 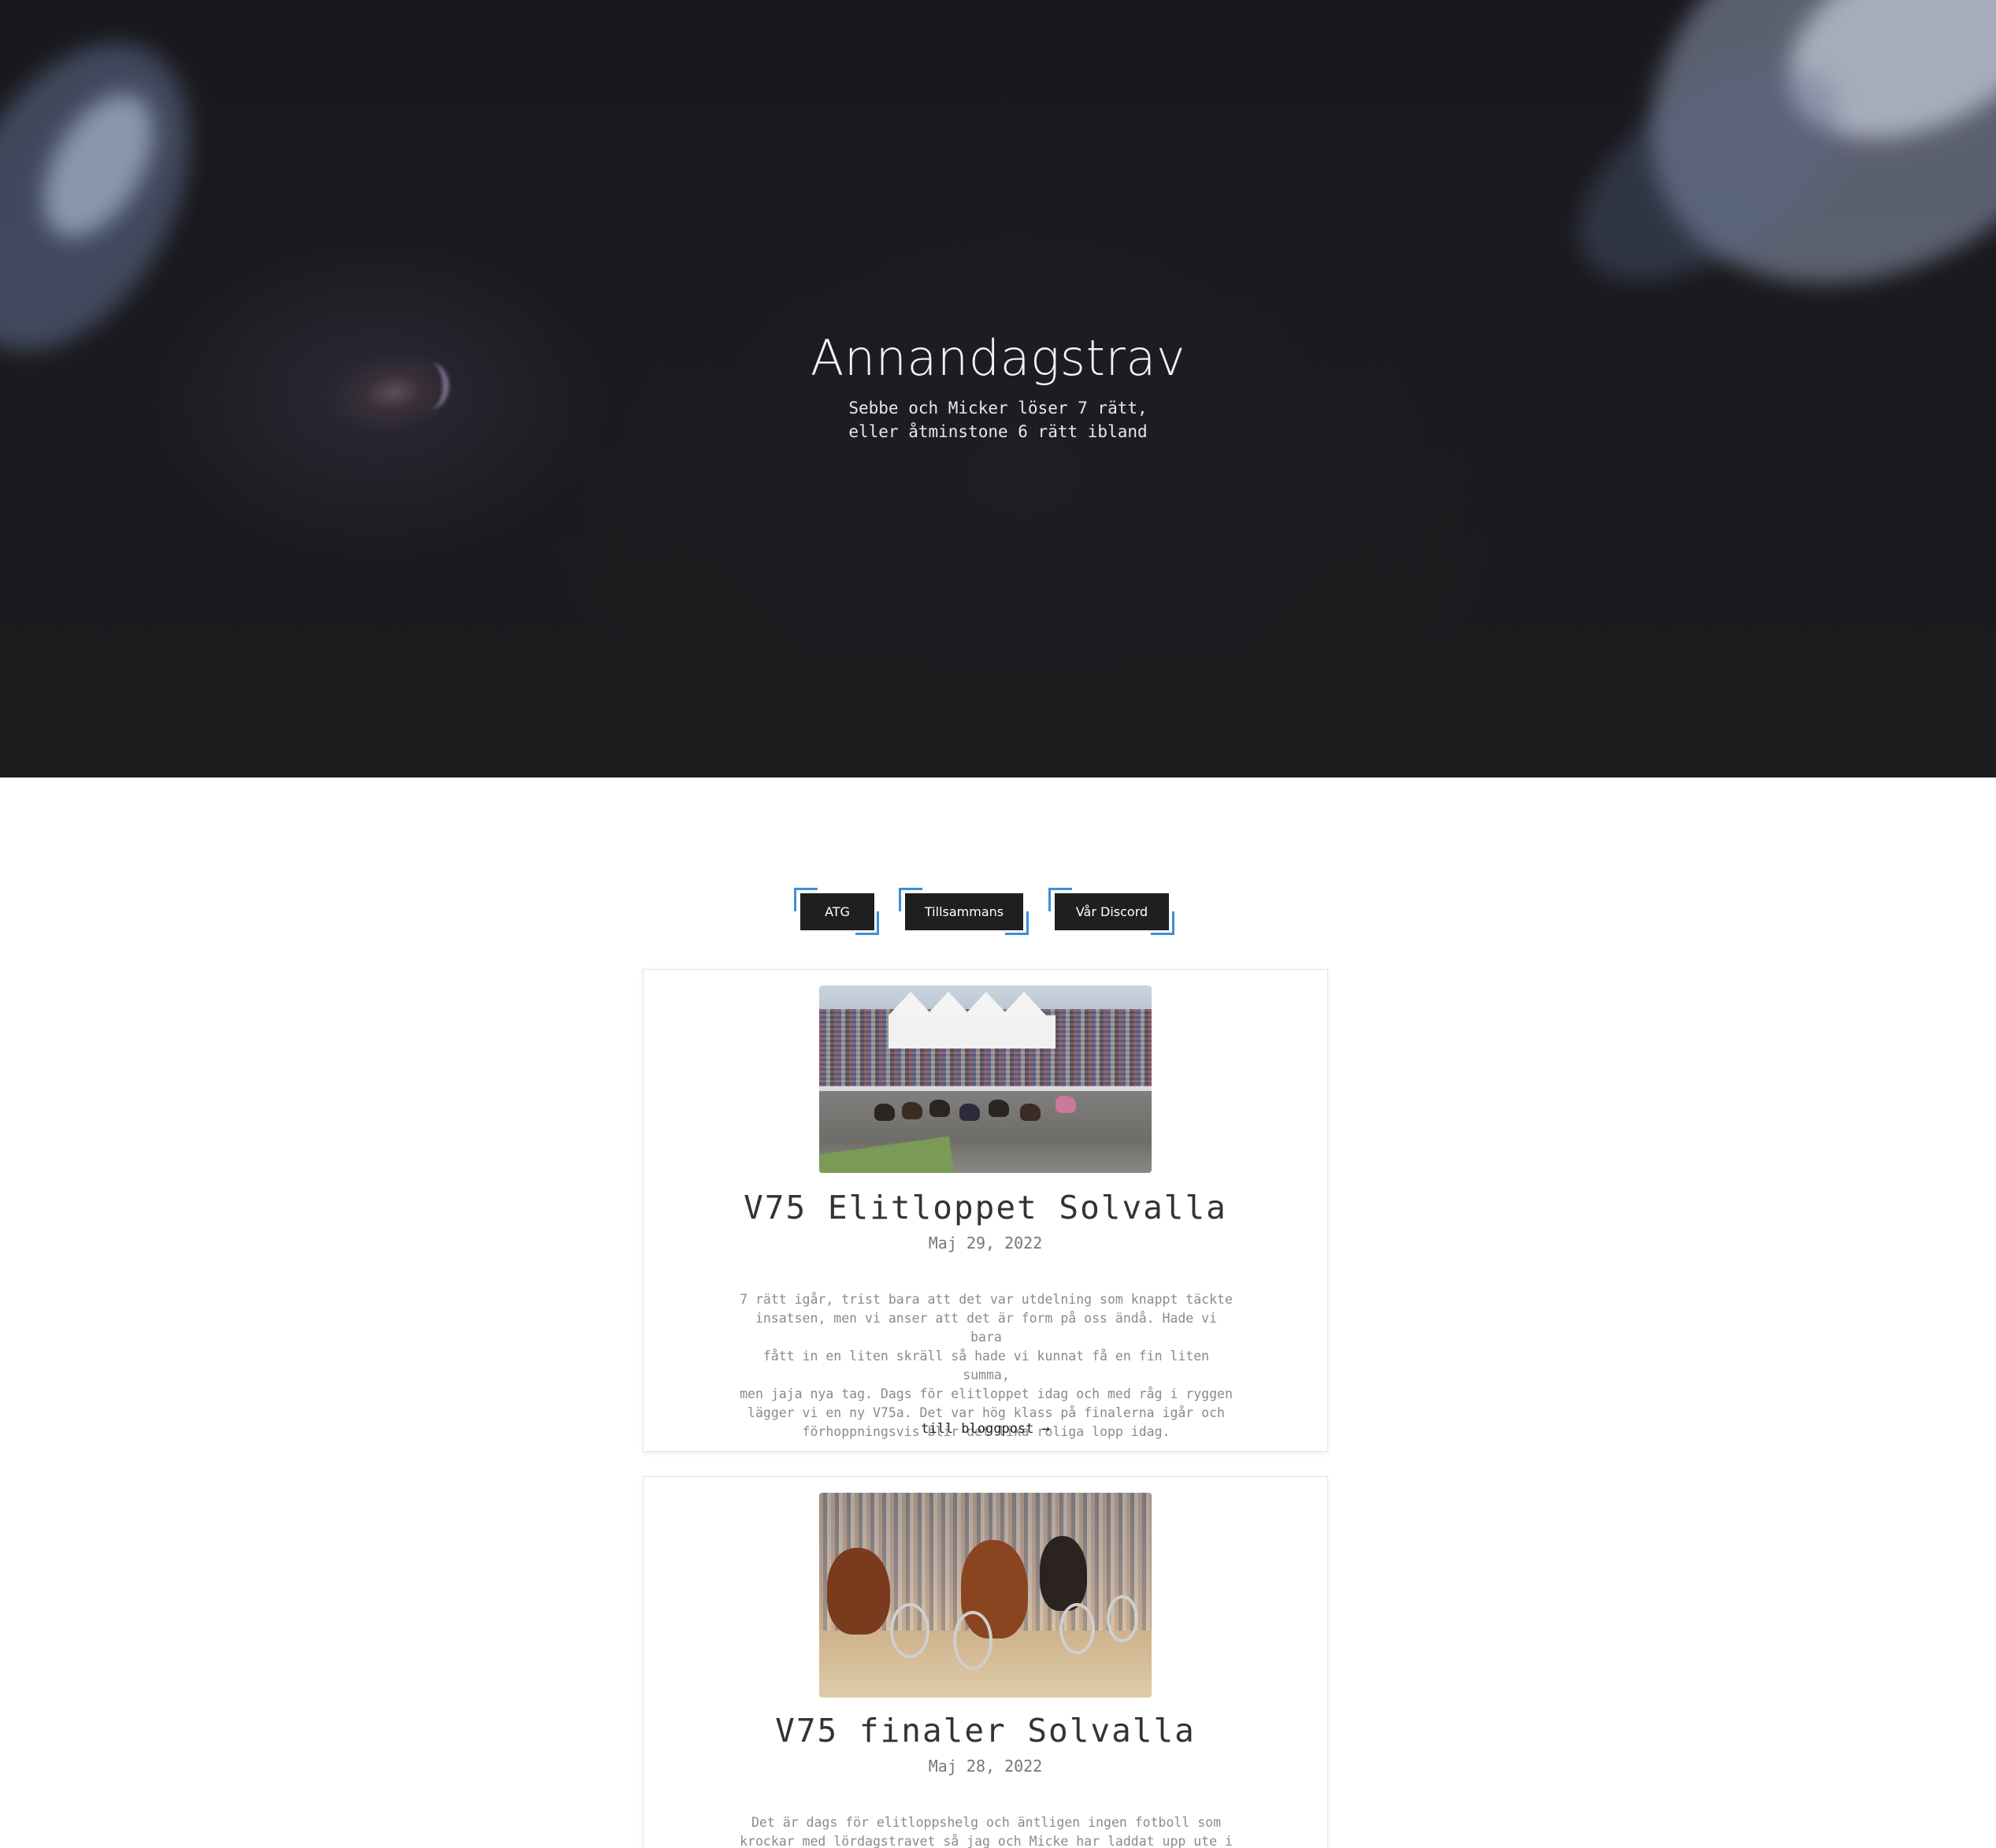 What do you see at coordinates (986, 1243) in the screenshot?
I see `post-date: Maj 29, 2022` at bounding box center [986, 1243].